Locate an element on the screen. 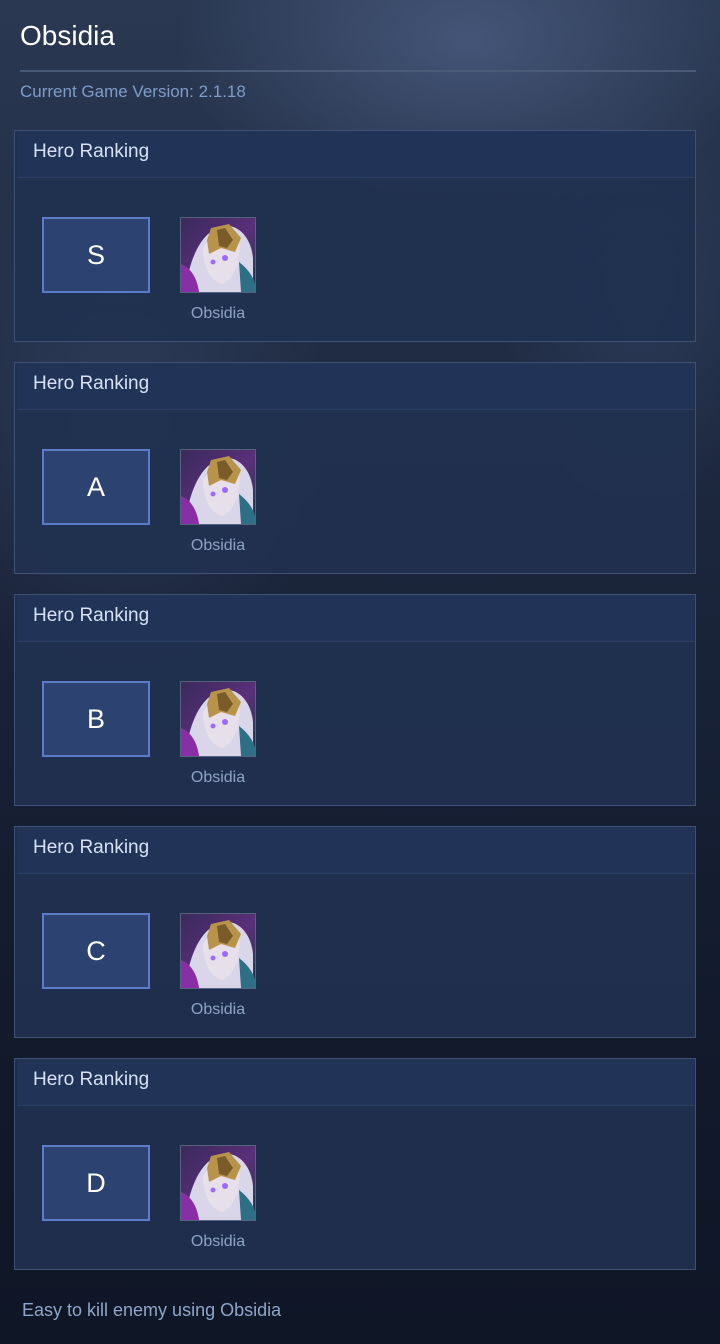  ranking-card-b: Hero Ranking B Obsidia is located at coordinates (355, 700).